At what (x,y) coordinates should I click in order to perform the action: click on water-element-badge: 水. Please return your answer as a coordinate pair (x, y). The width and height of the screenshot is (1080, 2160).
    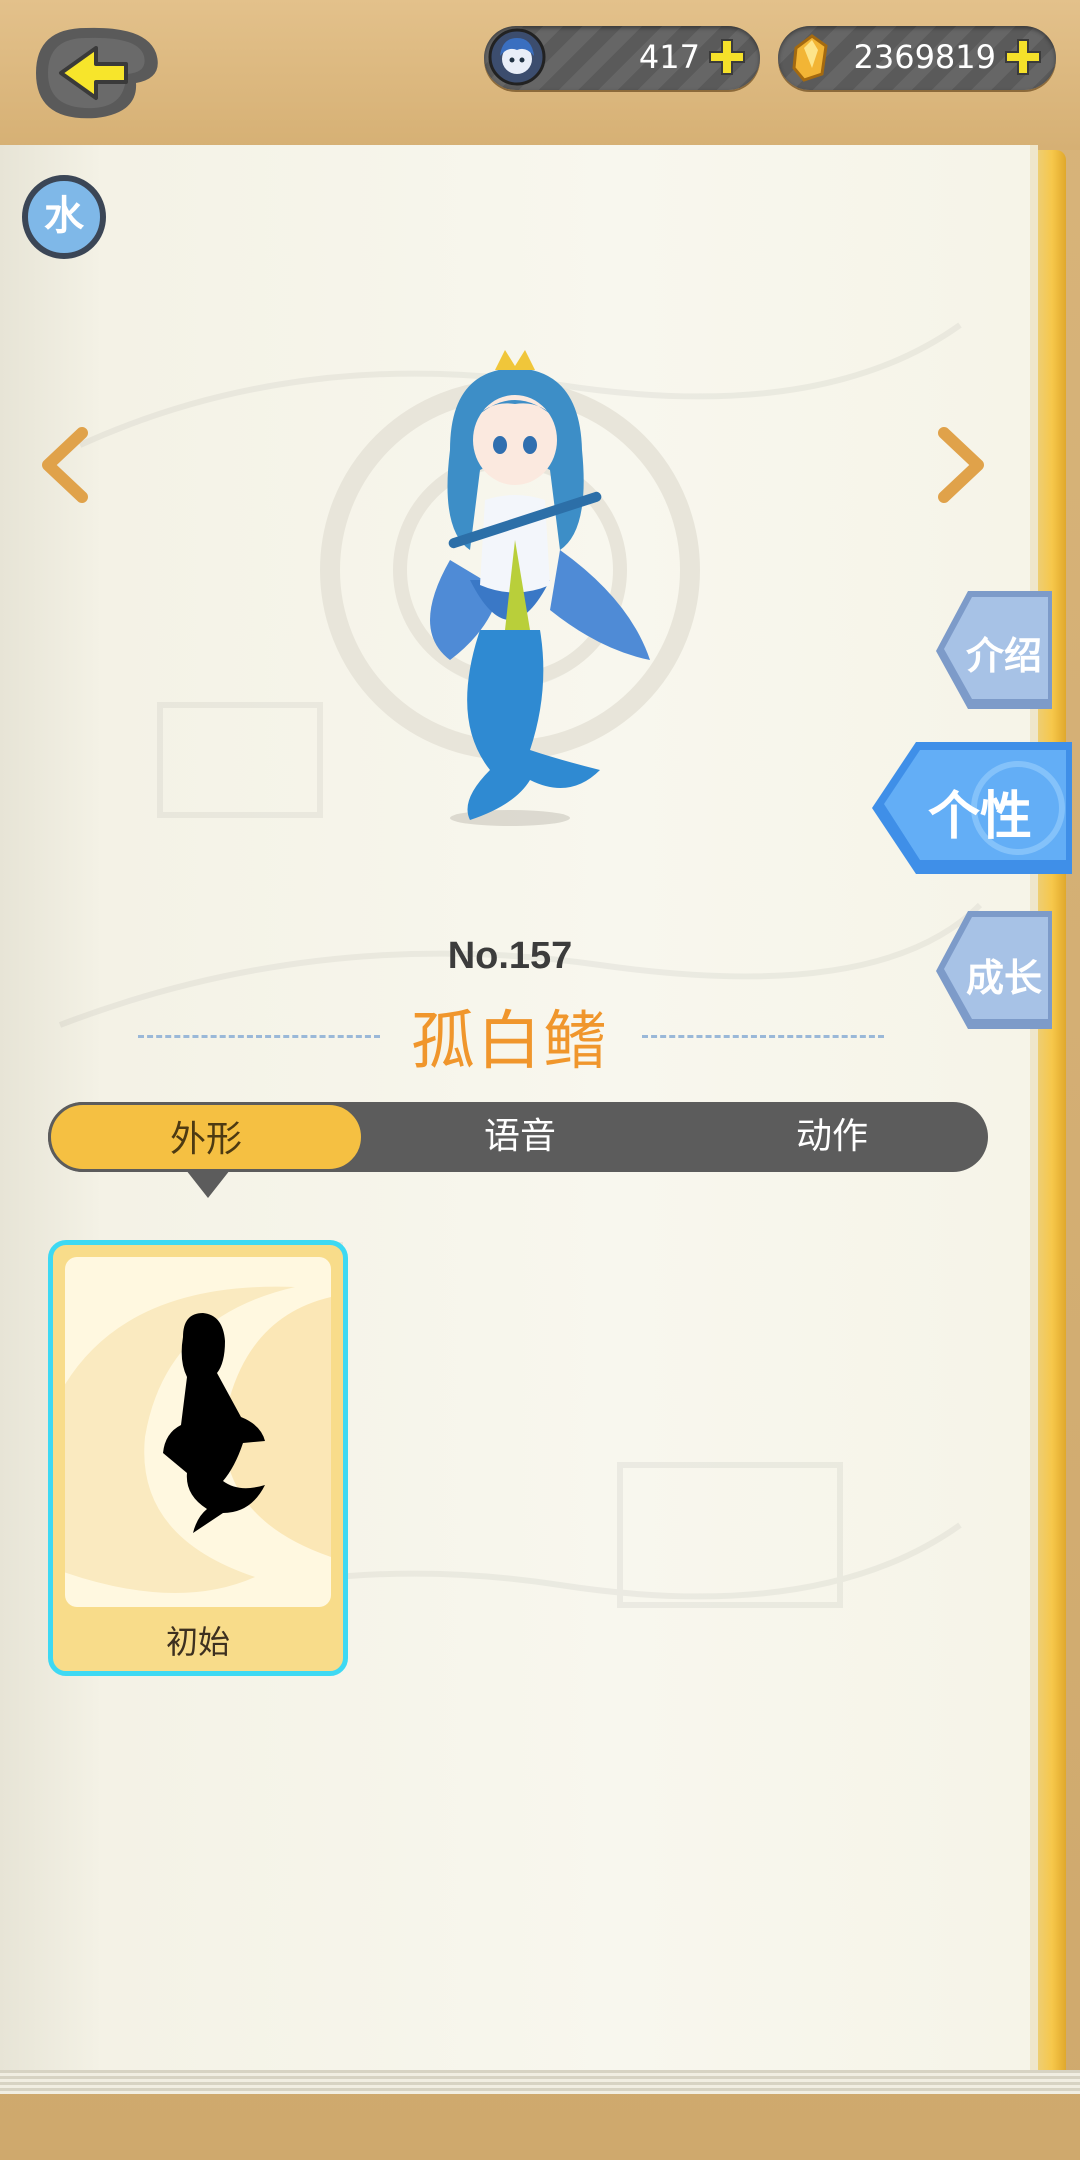
    Looking at the image, I should click on (64, 217).